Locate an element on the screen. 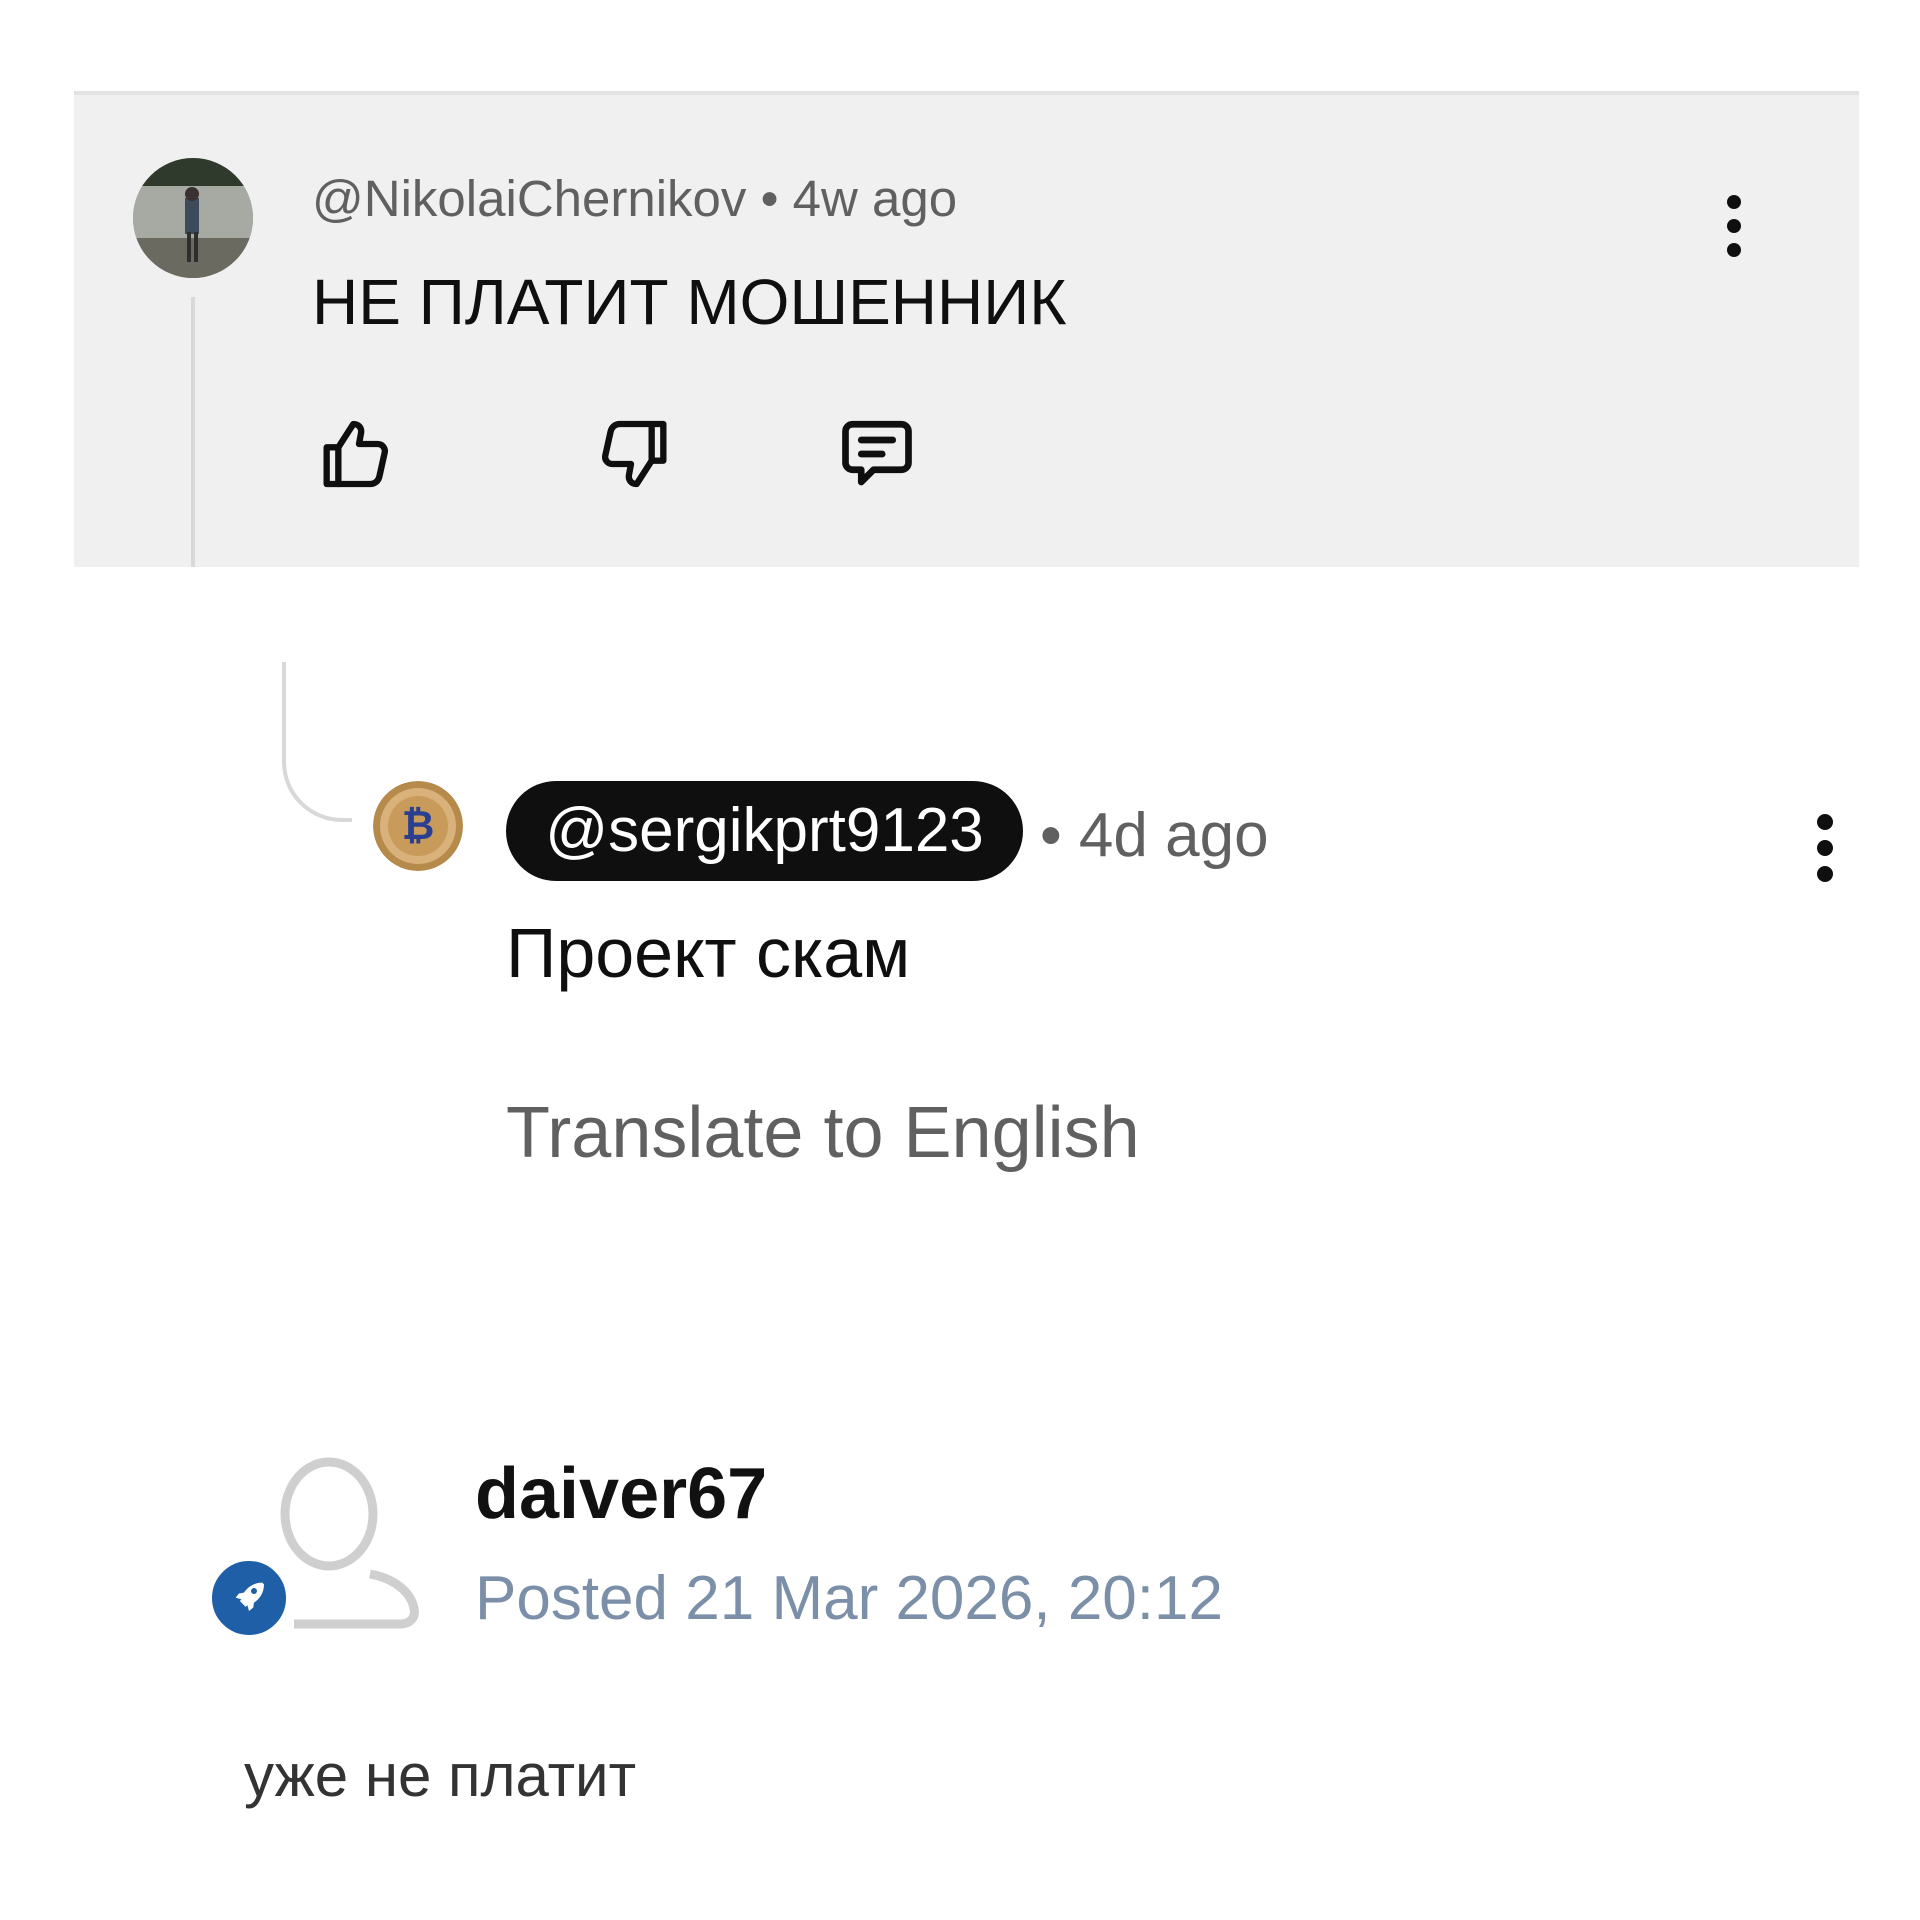  rocket-icon is located at coordinates (249, 1598).